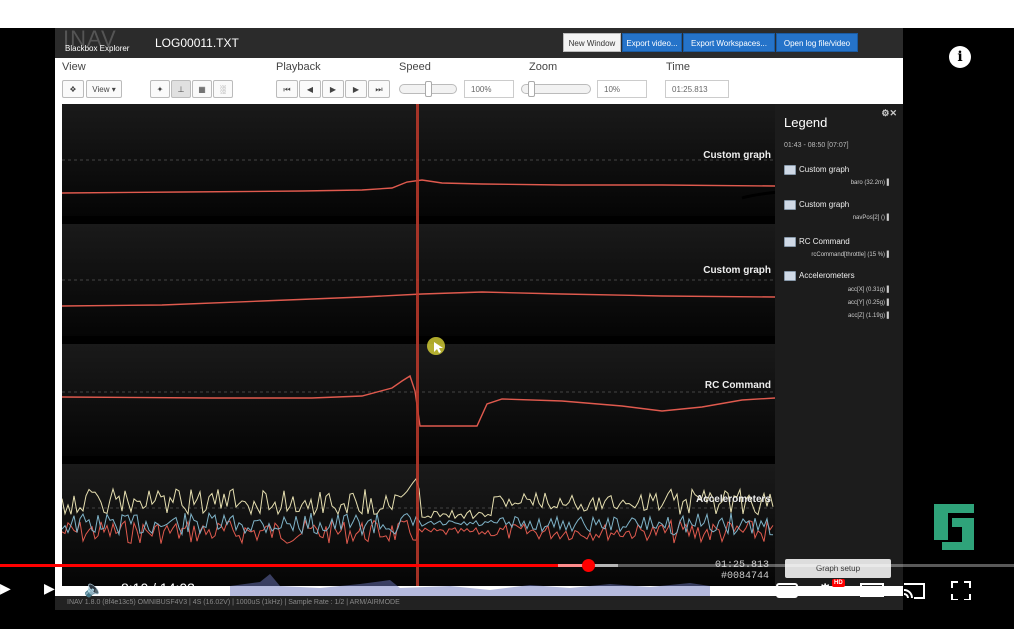 The image size is (1014, 629). What do you see at coordinates (866, 303) in the screenshot?
I see `legend-field-label: acc[Y] (0.25g)` at bounding box center [866, 303].